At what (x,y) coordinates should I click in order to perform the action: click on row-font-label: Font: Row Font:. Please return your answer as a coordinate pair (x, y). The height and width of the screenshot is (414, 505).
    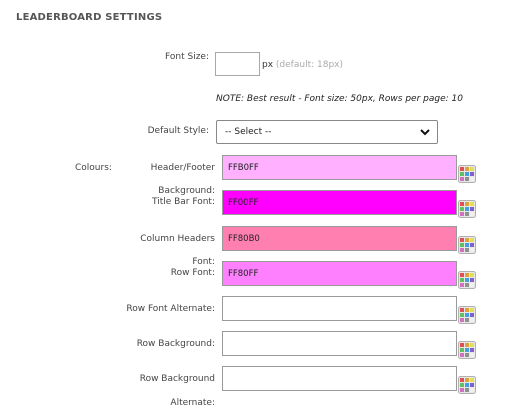
    Looking at the image, I should click on (193, 268).